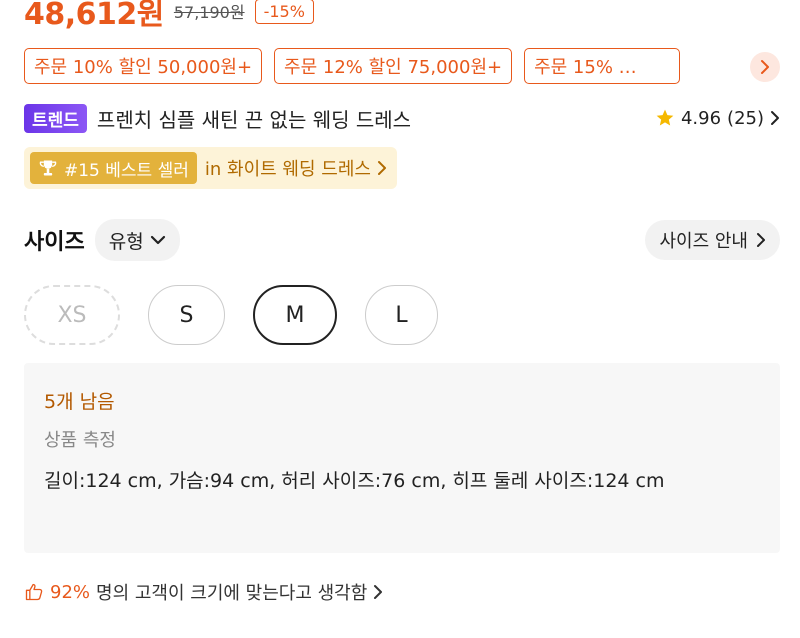  Describe the element at coordinates (231, 315) in the screenshot. I see `size-options: XS S M L` at that location.